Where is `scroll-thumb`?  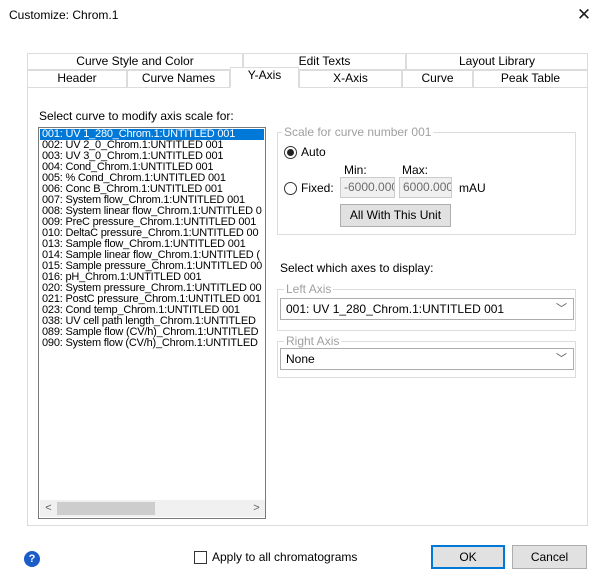 scroll-thumb is located at coordinates (106, 508).